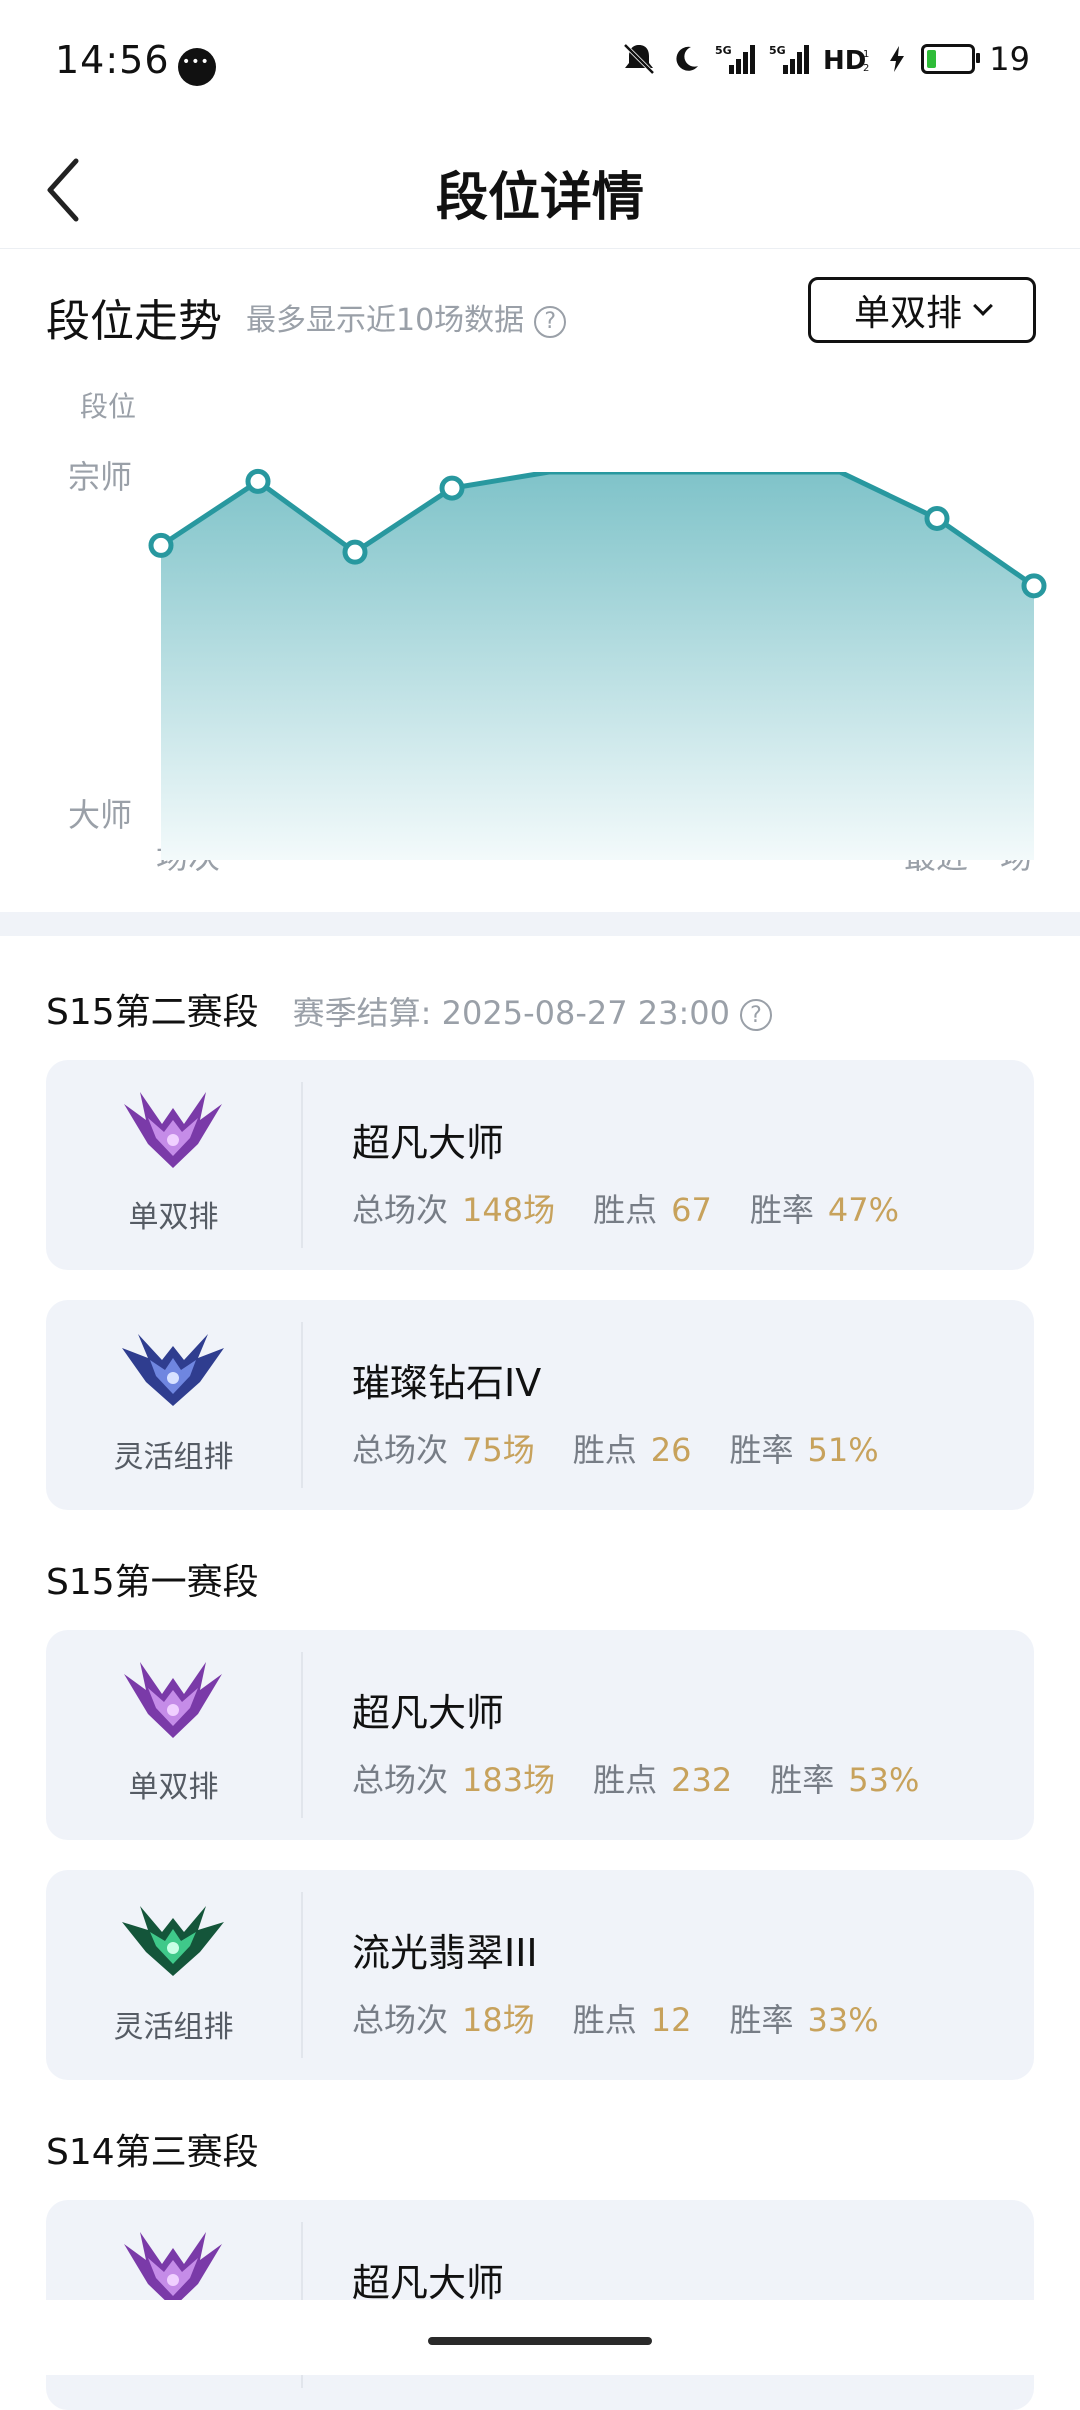 This screenshot has height=2410, width=1080. What do you see at coordinates (152, 1582) in the screenshot?
I see `season-title: S15第一赛段` at bounding box center [152, 1582].